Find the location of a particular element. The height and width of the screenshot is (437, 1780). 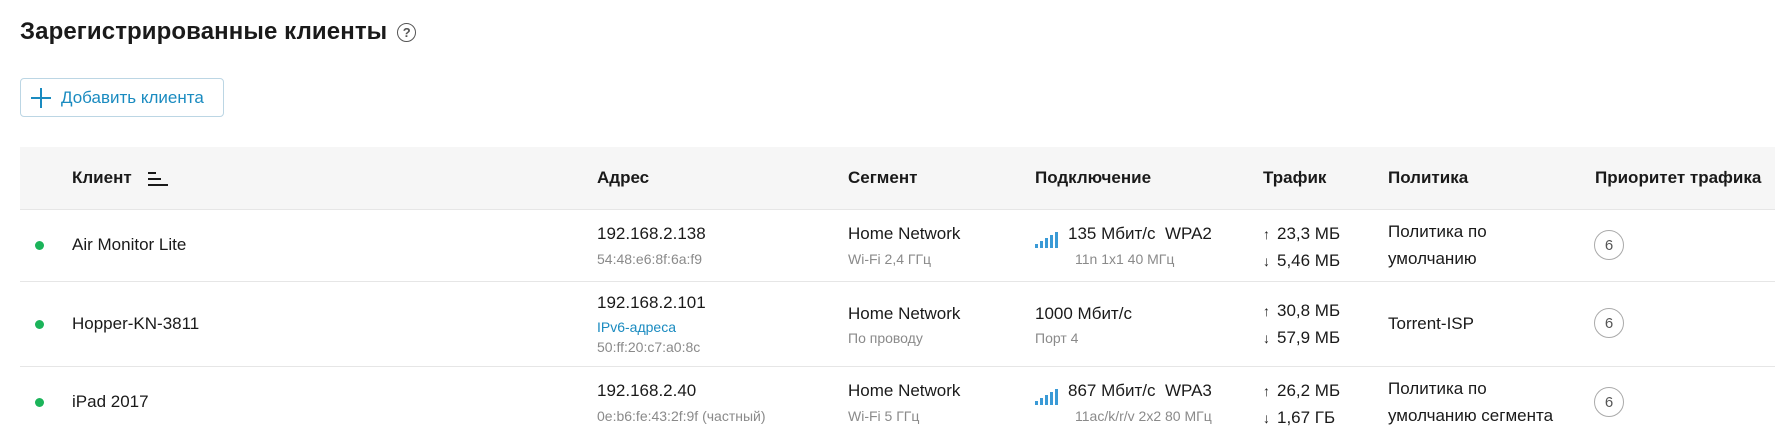

traffic-up: ↑ 30,8 МБ is located at coordinates (1301, 311).